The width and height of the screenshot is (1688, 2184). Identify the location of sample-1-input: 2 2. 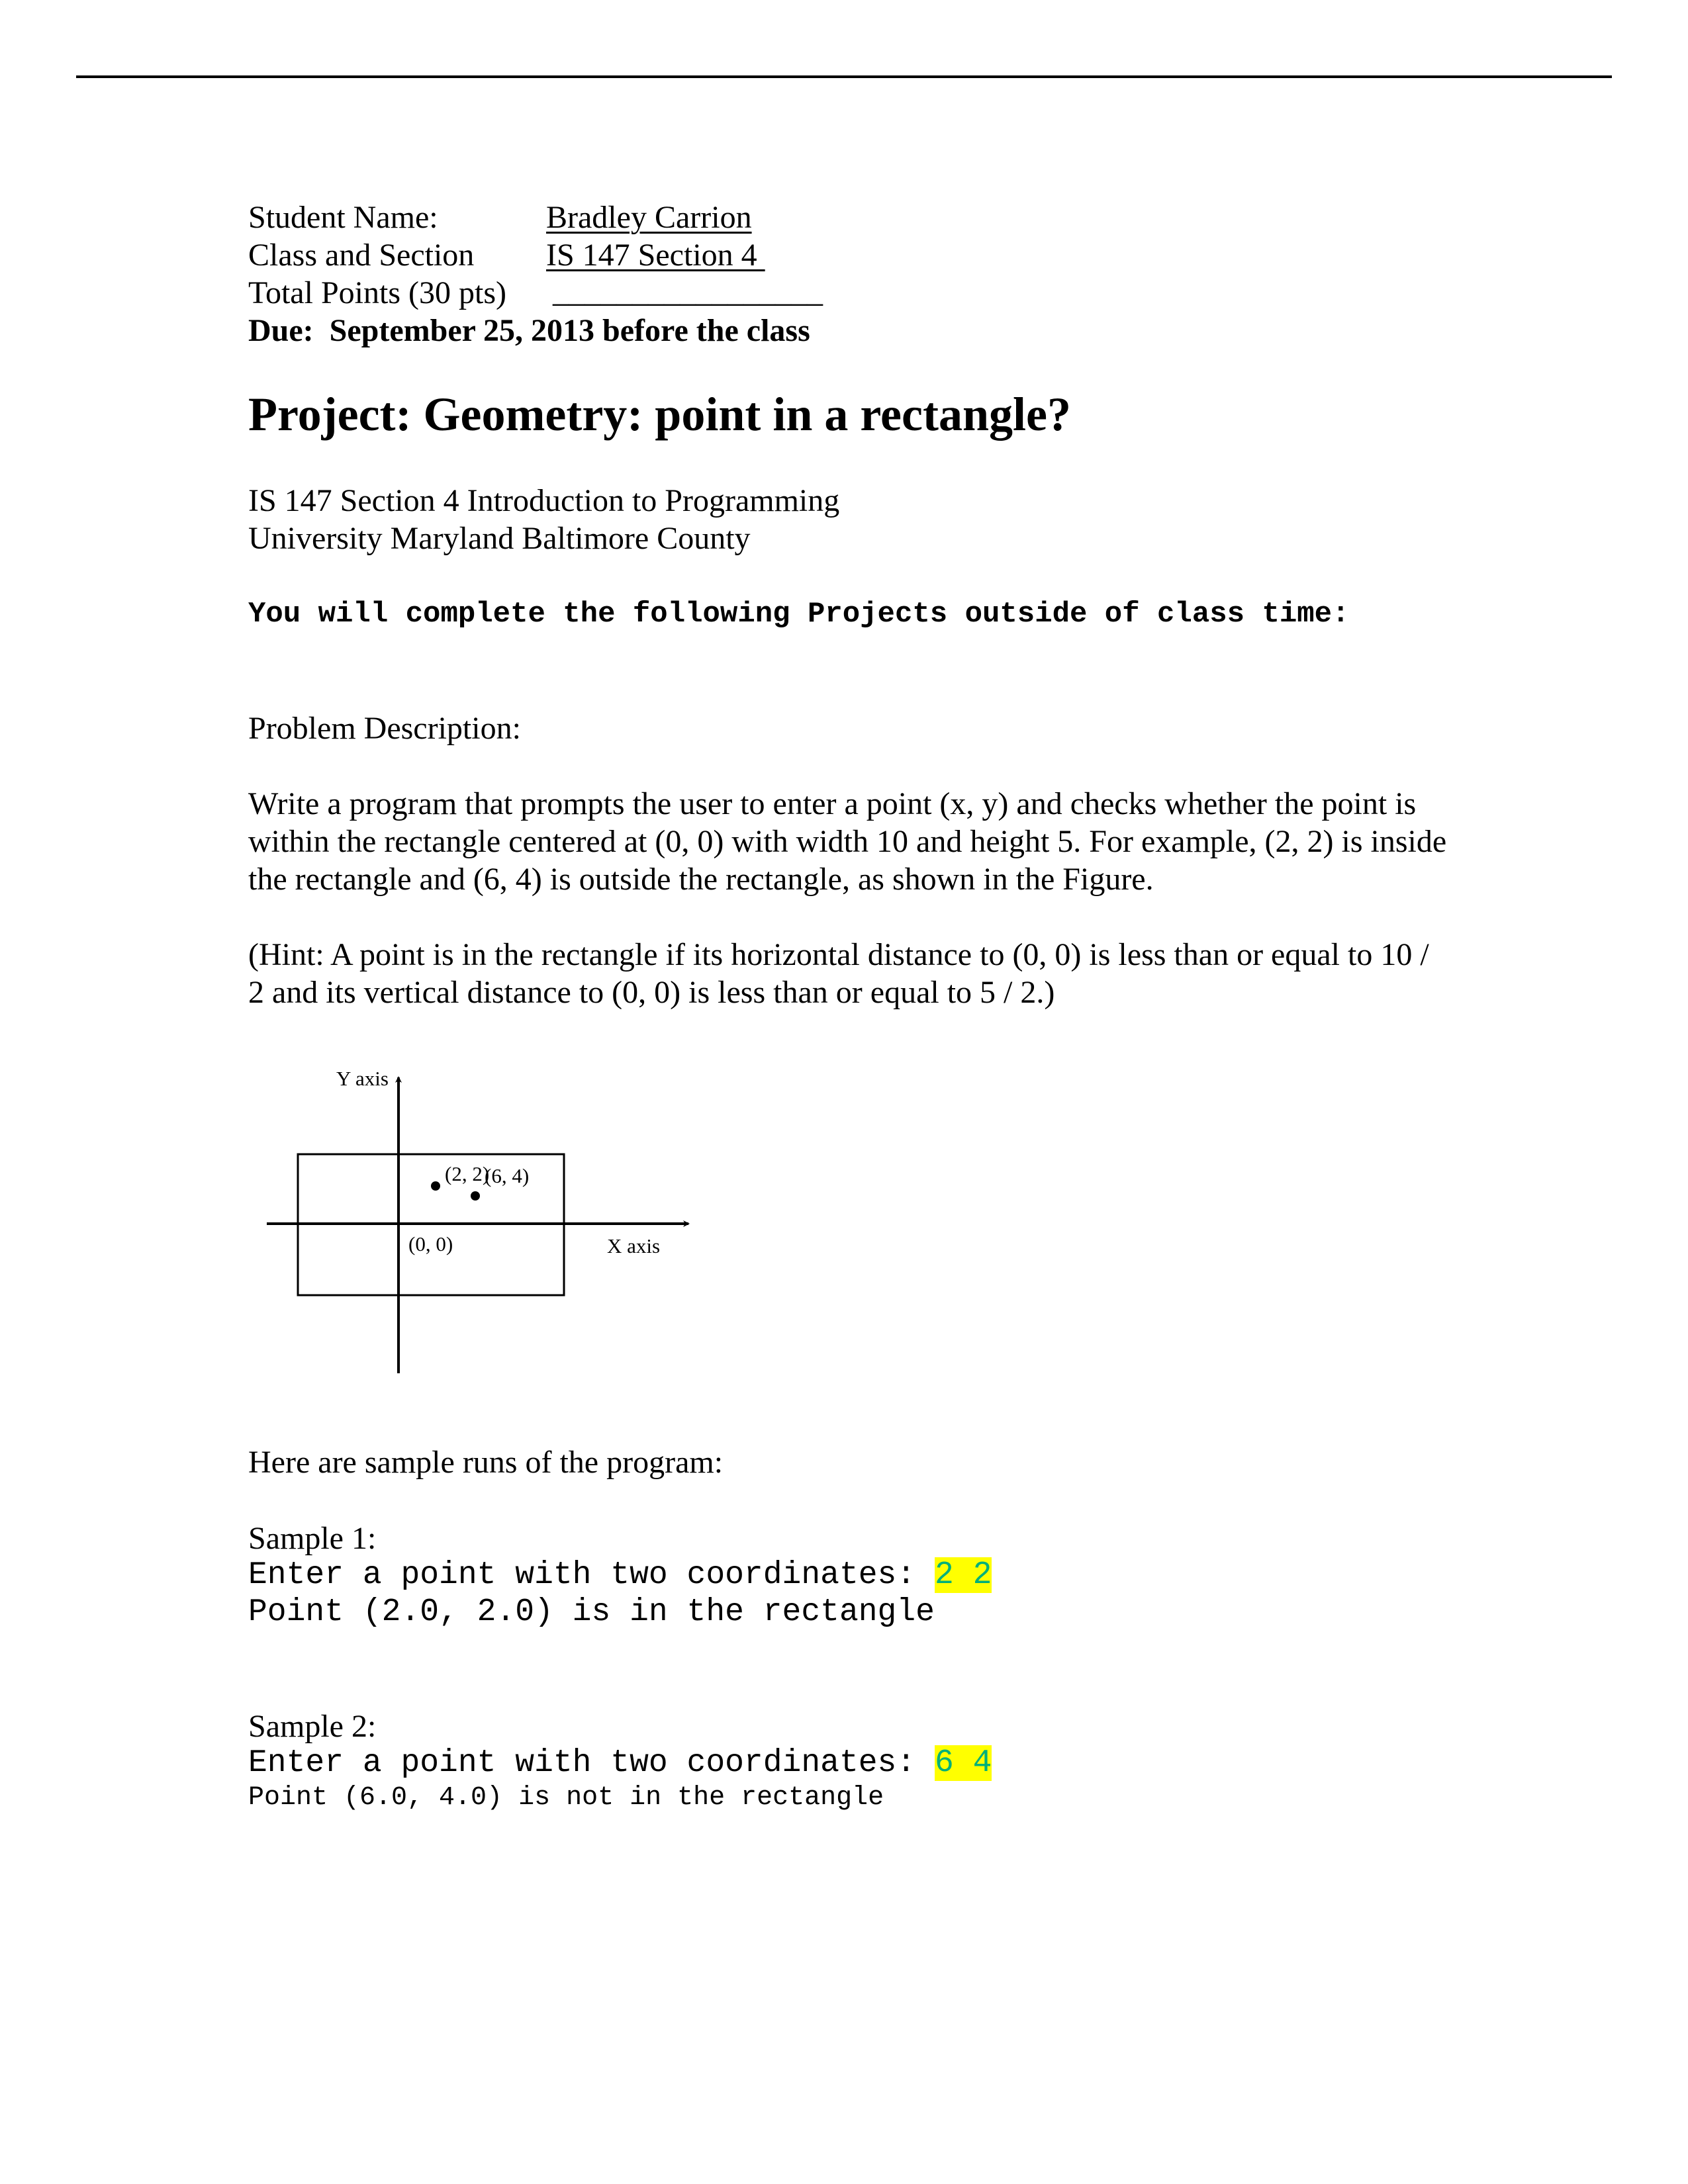
(963, 1575).